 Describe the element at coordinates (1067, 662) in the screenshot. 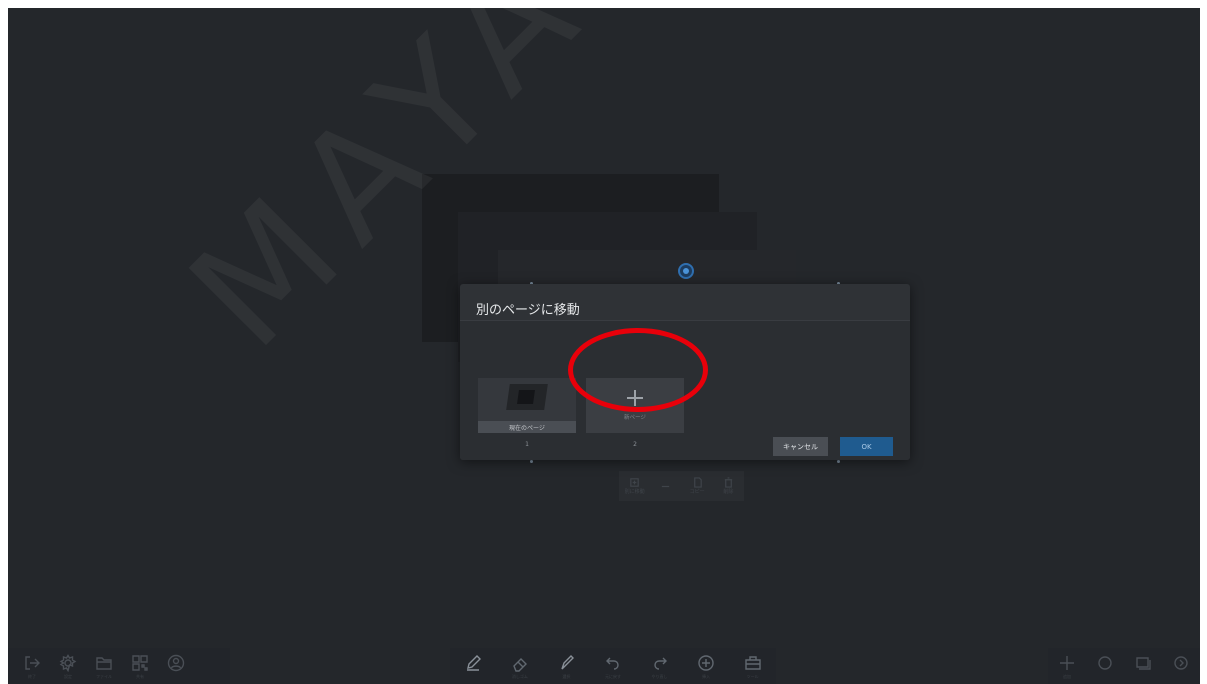

I see `plus-icon` at that location.